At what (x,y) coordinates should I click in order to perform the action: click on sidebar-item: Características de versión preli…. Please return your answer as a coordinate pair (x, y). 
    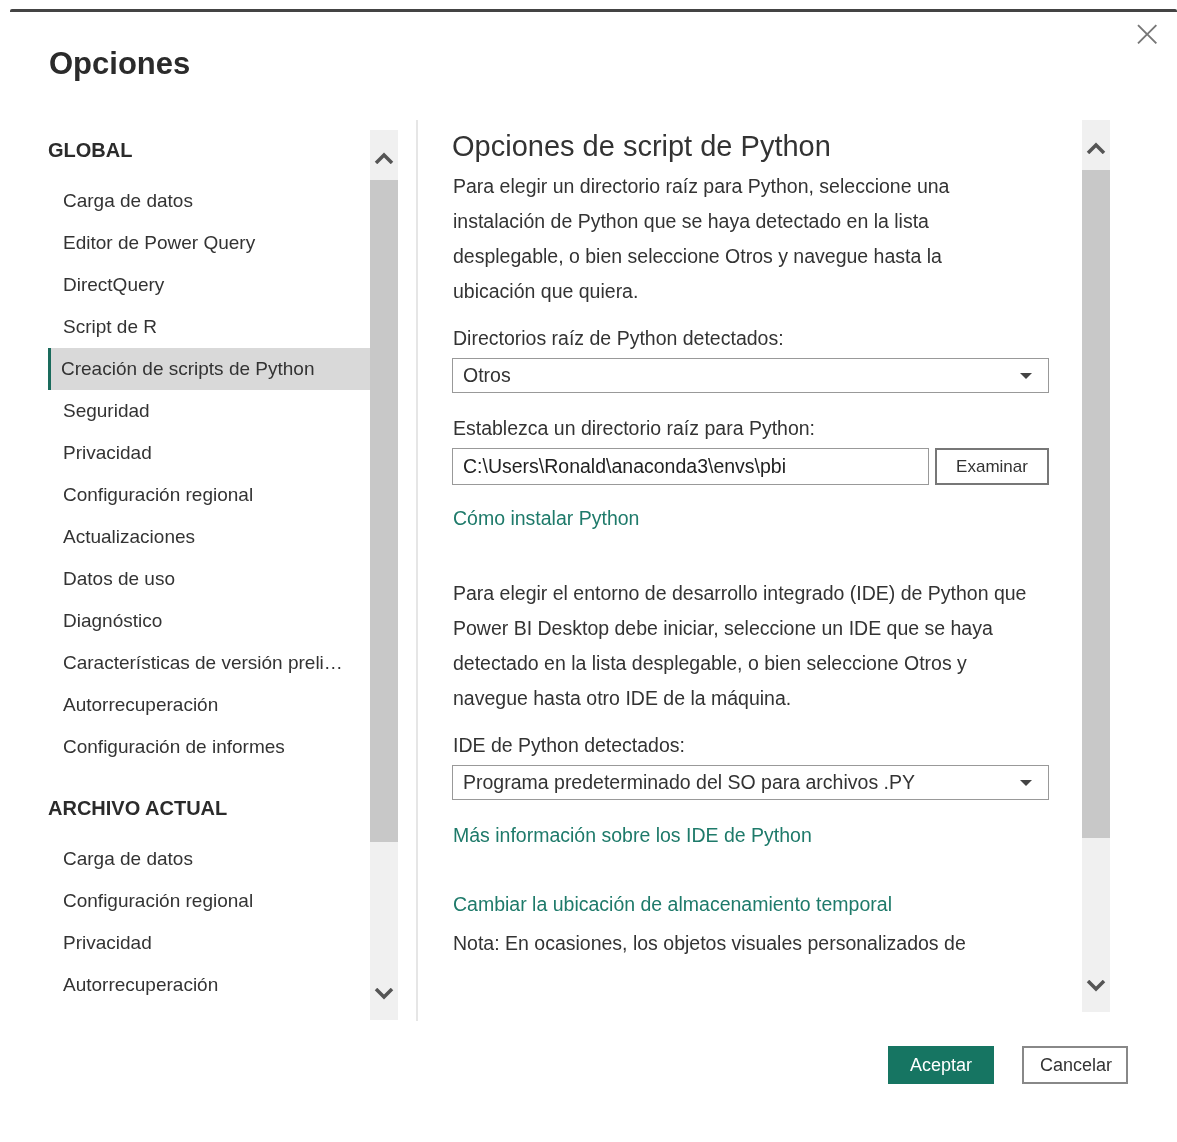
    Looking at the image, I should click on (209, 663).